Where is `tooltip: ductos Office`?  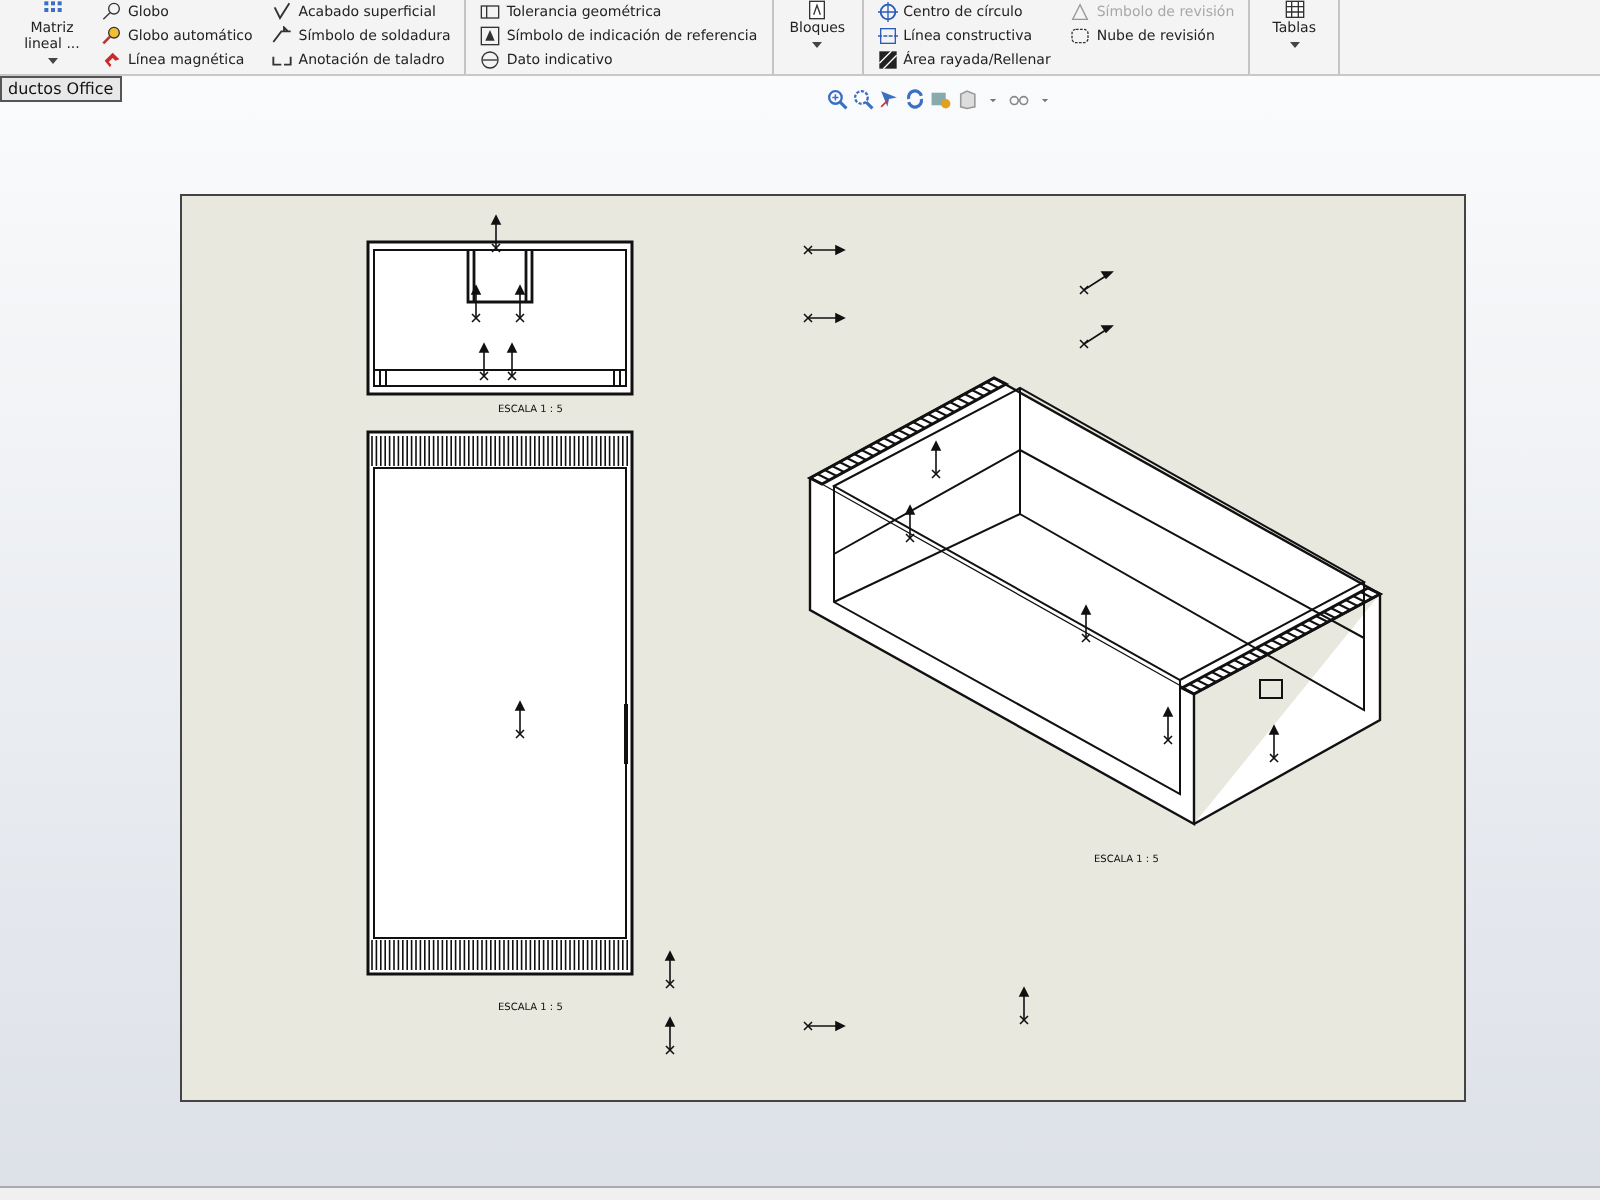 tooltip: ductos Office is located at coordinates (61, 89).